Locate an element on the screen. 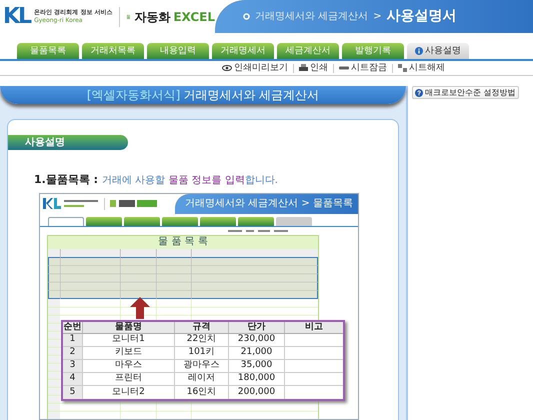 This screenshot has height=420, width=533. table-cell: 5 is located at coordinates (73, 392).